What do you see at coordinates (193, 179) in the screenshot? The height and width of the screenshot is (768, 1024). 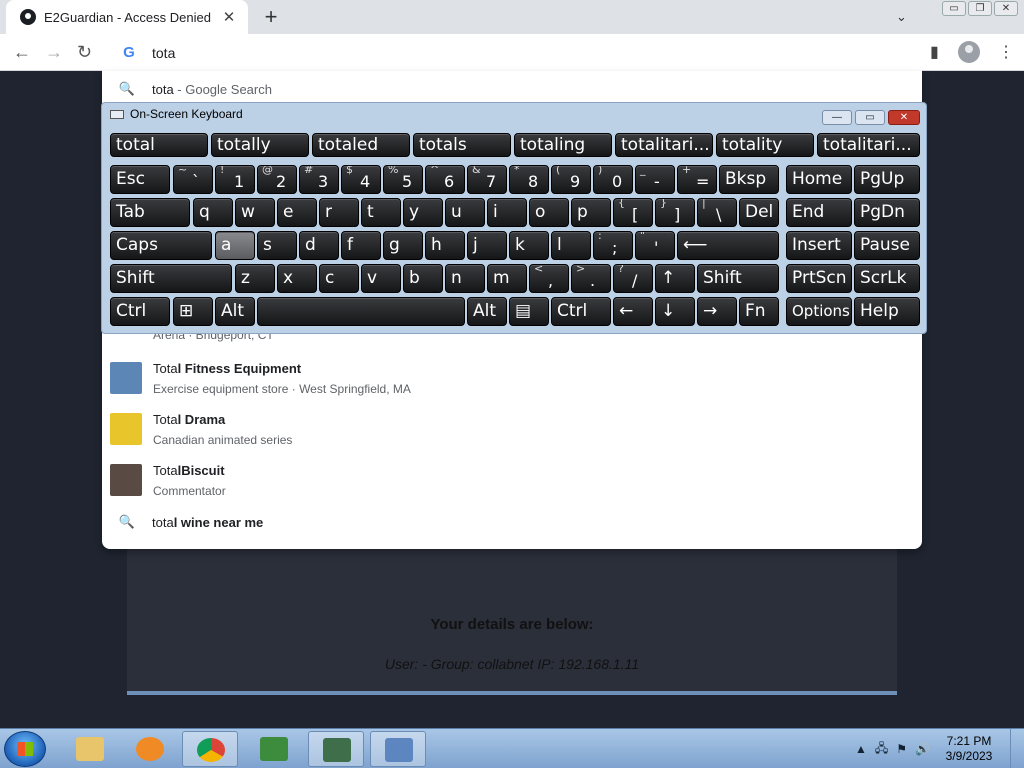 I see `key-symbol: ~ `` at bounding box center [193, 179].